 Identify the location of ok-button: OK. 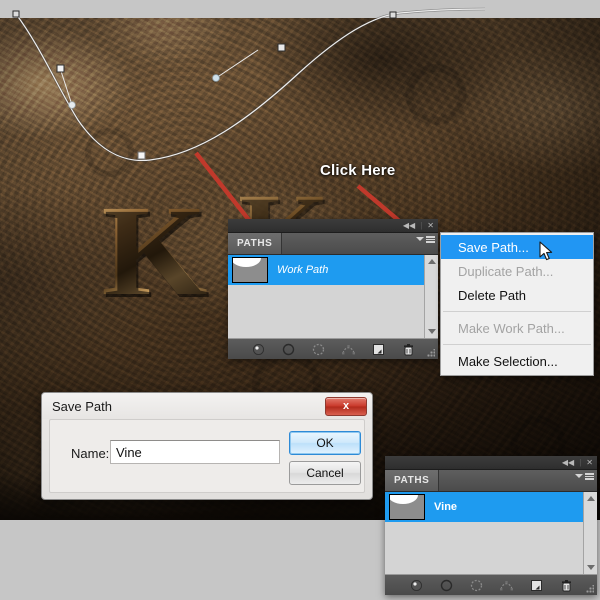
(325, 443).